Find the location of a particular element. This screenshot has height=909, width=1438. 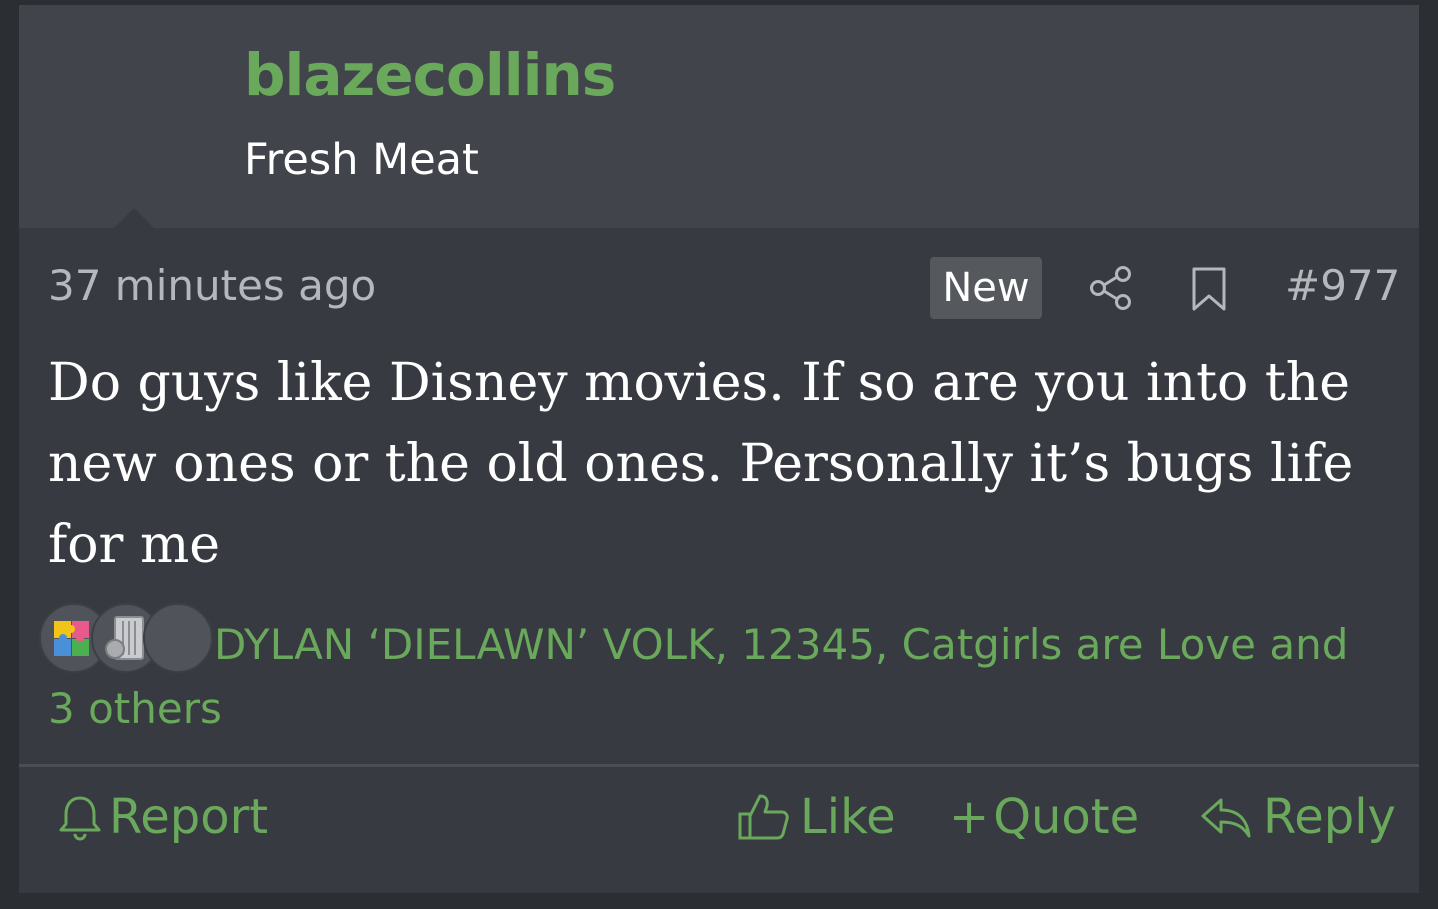

header-pointer-arrow is located at coordinates (134, 218).